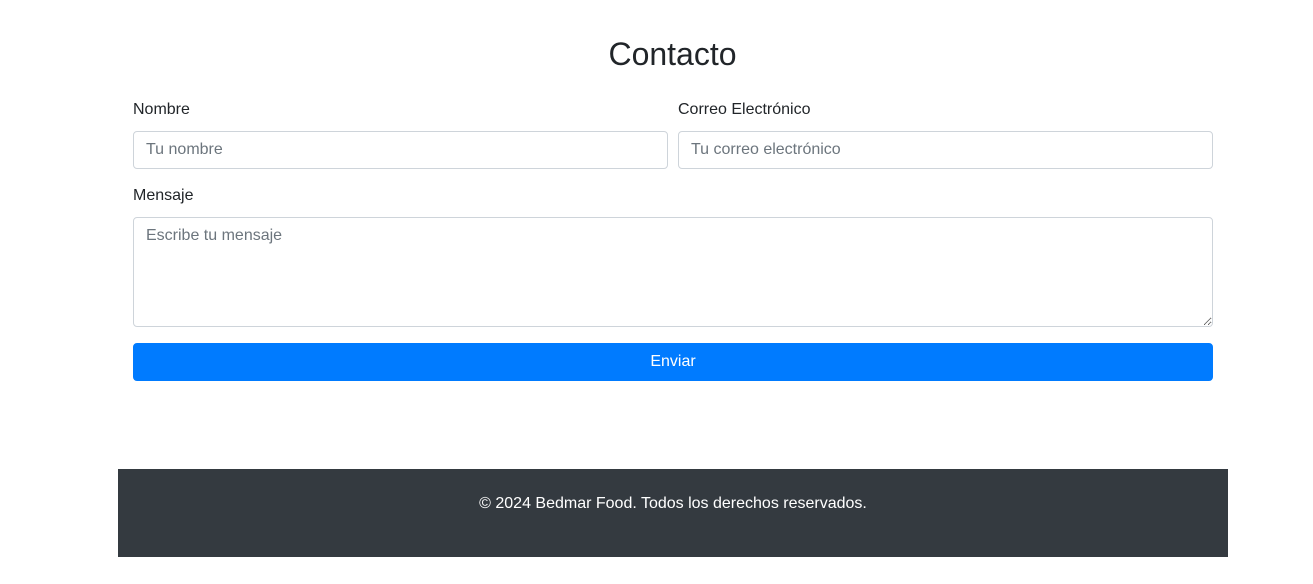 Image resolution: width=1313 pixels, height=584 pixels. Describe the element at coordinates (744, 109) in the screenshot. I see `email-label: Correo Electrónico` at that location.